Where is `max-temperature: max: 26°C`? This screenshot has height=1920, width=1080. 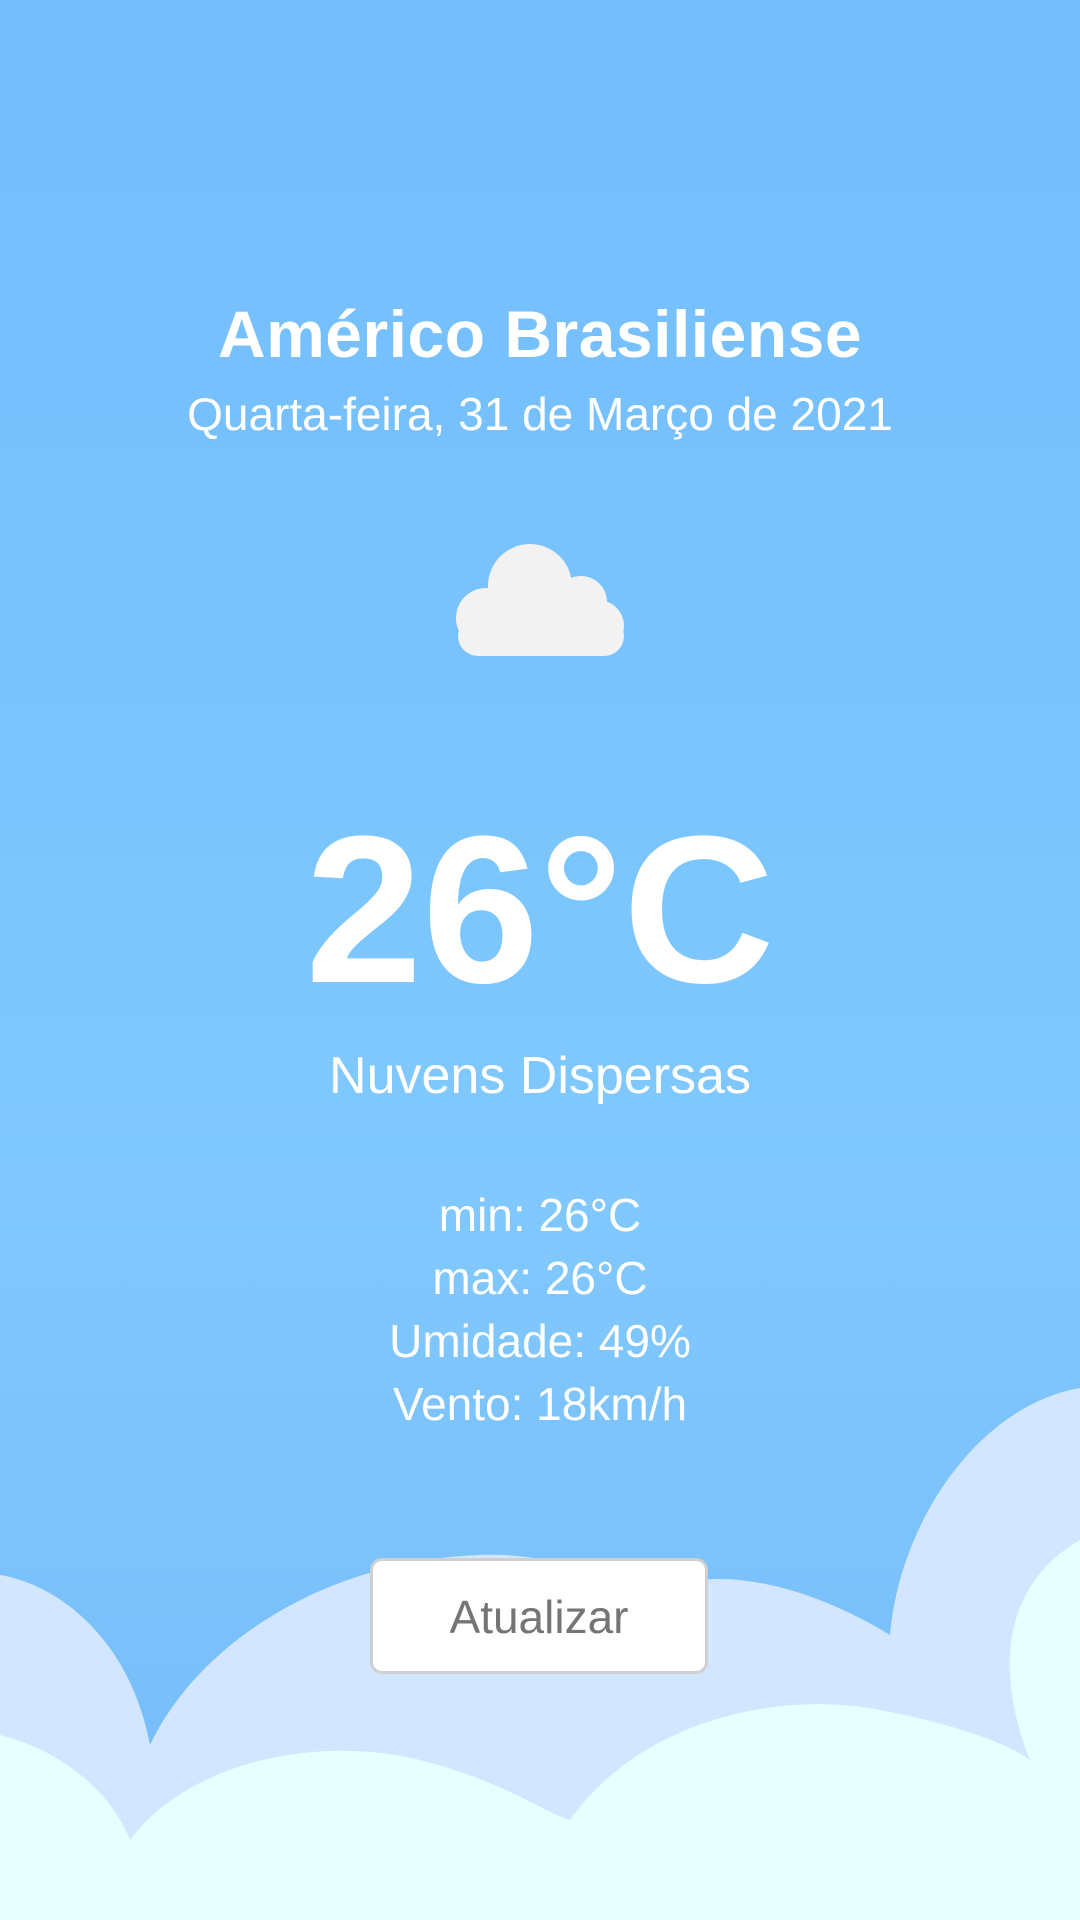
max-temperature: max: 26°C is located at coordinates (540, 1278).